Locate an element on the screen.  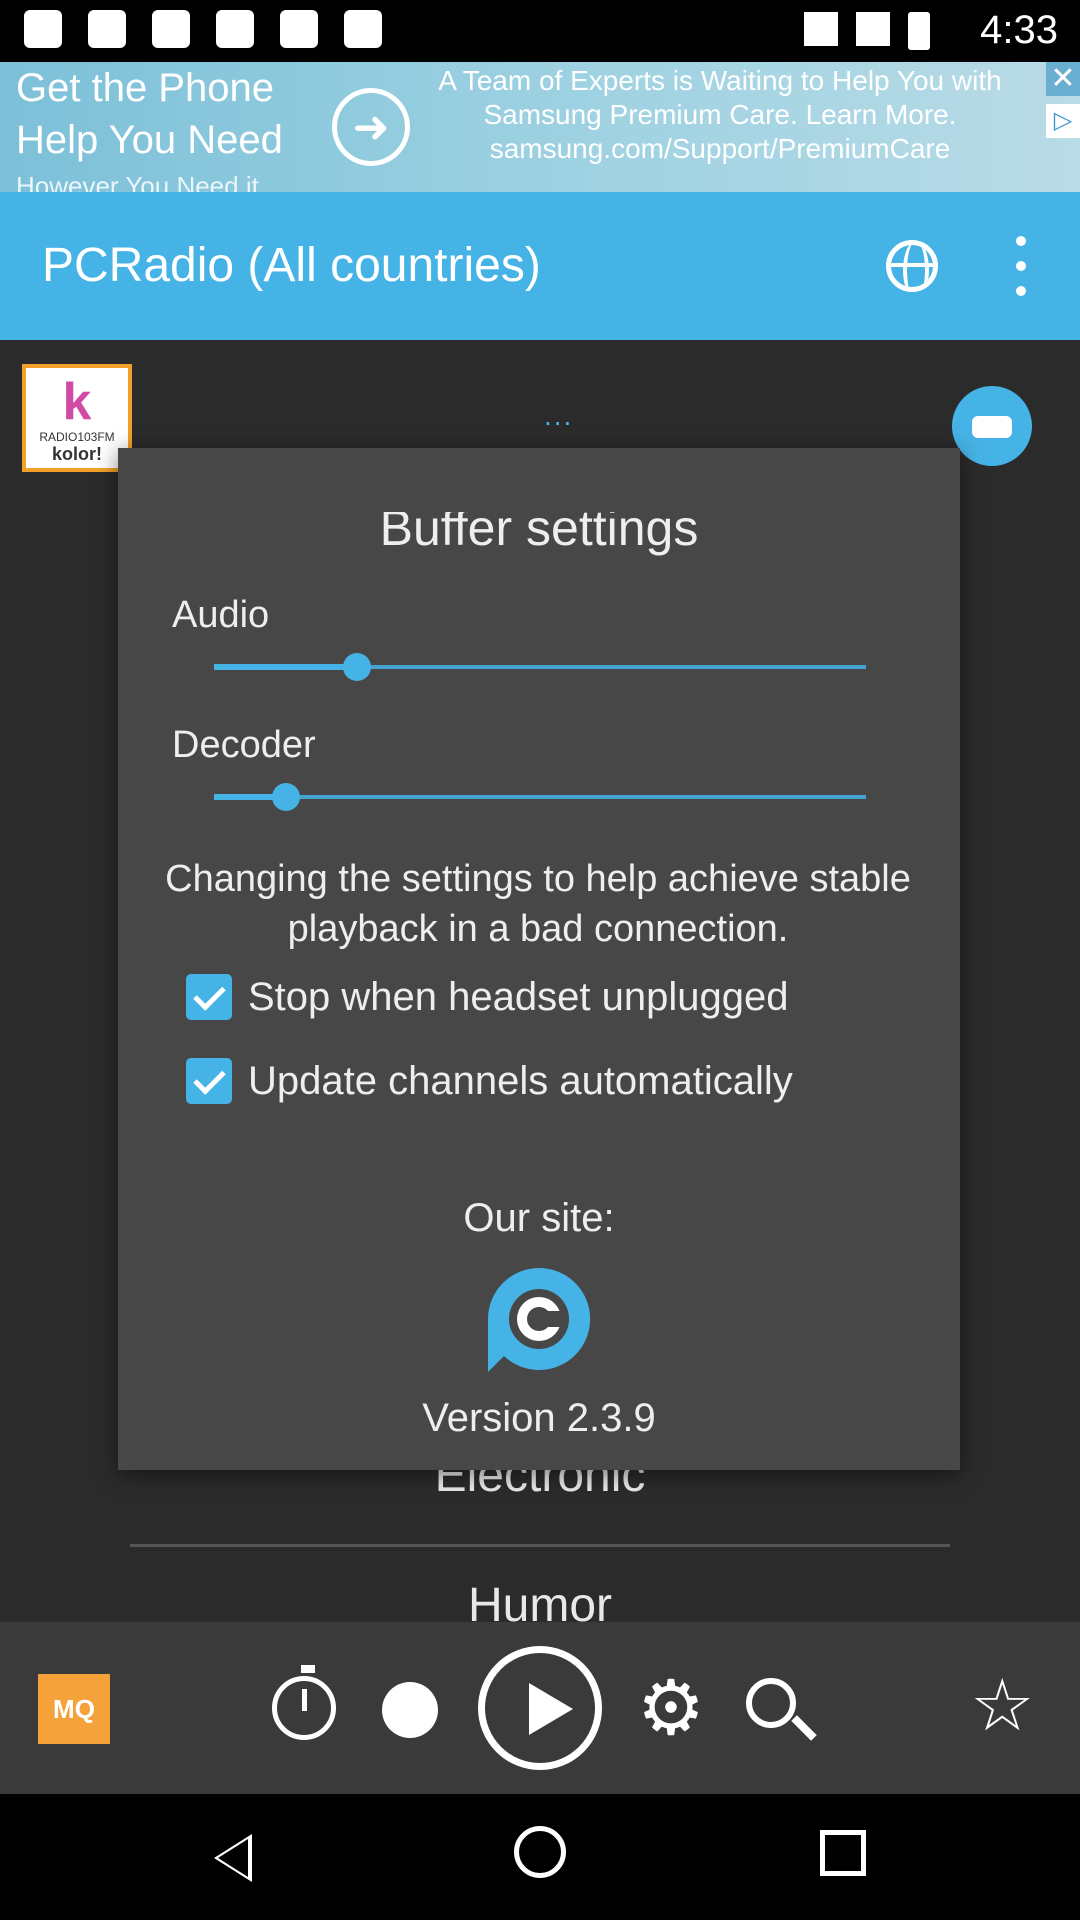
station-logo: k RADIO103FM kolor! is located at coordinates (77, 418).